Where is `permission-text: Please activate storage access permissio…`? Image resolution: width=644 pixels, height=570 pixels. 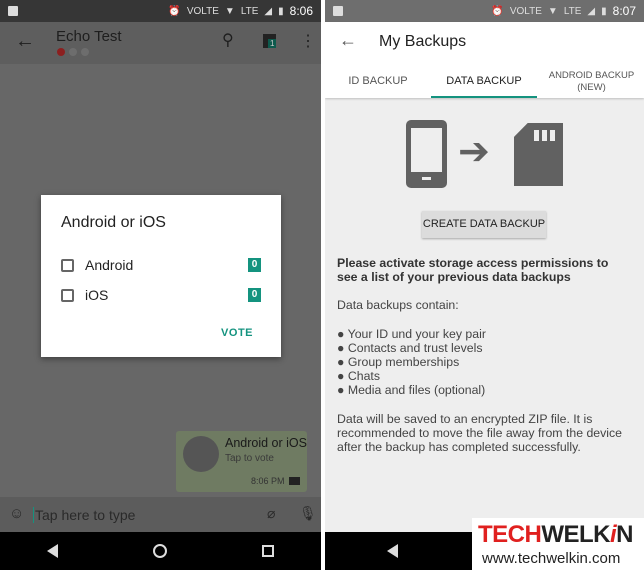 permission-text: Please activate storage access permissio… is located at coordinates (473, 270).